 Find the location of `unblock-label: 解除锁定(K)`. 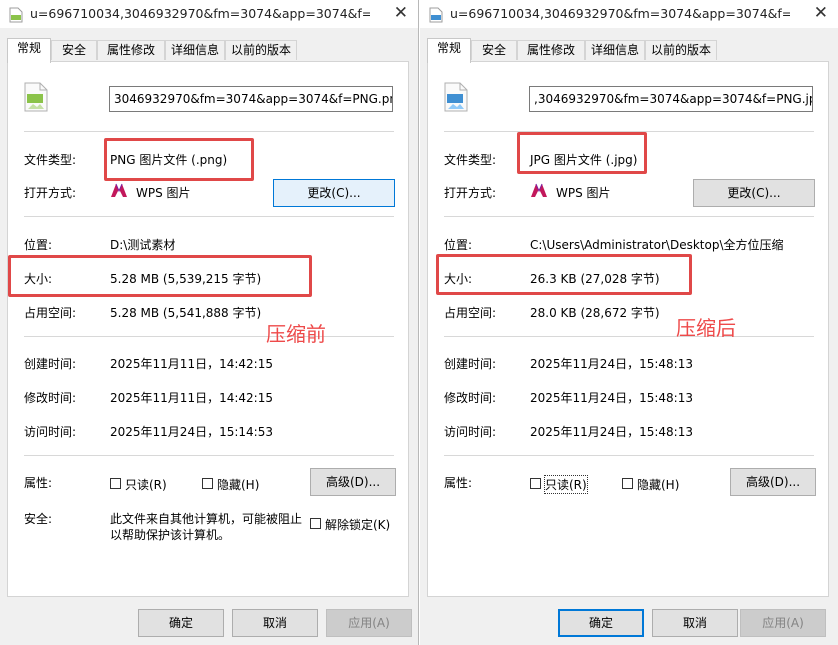

unblock-label: 解除锁定(K) is located at coordinates (358, 525).